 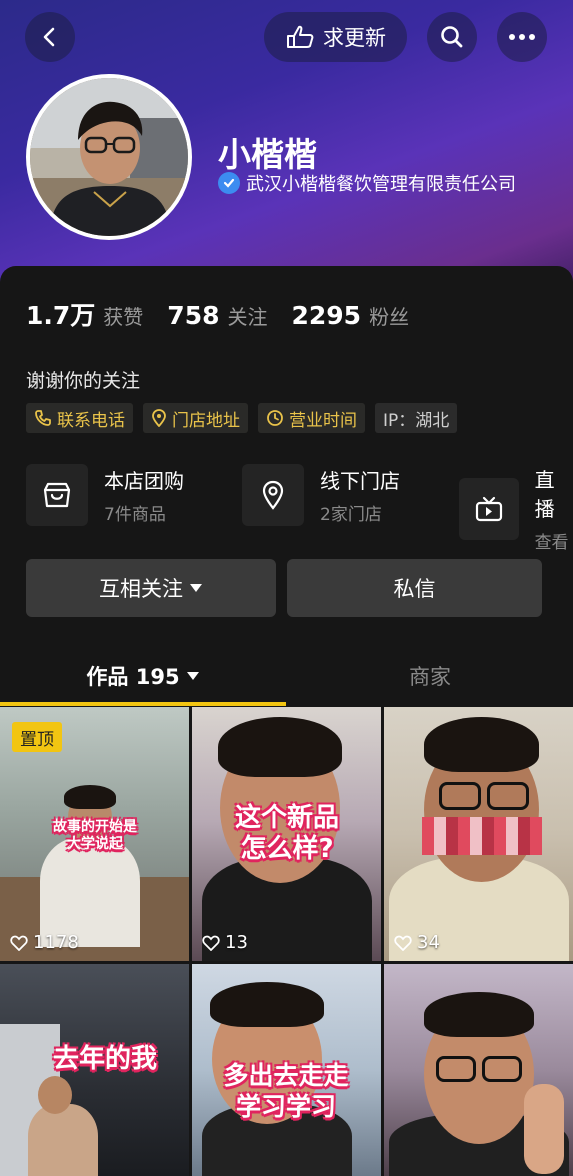 What do you see at coordinates (37, 737) in the screenshot?
I see `pinned-badge: 置顶` at bounding box center [37, 737].